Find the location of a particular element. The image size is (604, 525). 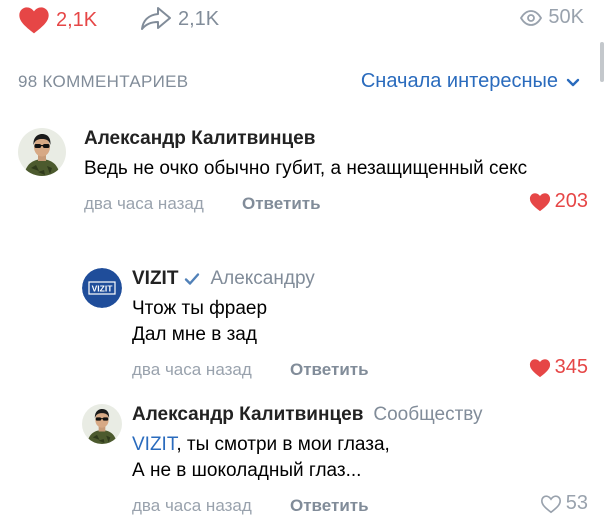

comment-like-count: 345 is located at coordinates (571, 367).